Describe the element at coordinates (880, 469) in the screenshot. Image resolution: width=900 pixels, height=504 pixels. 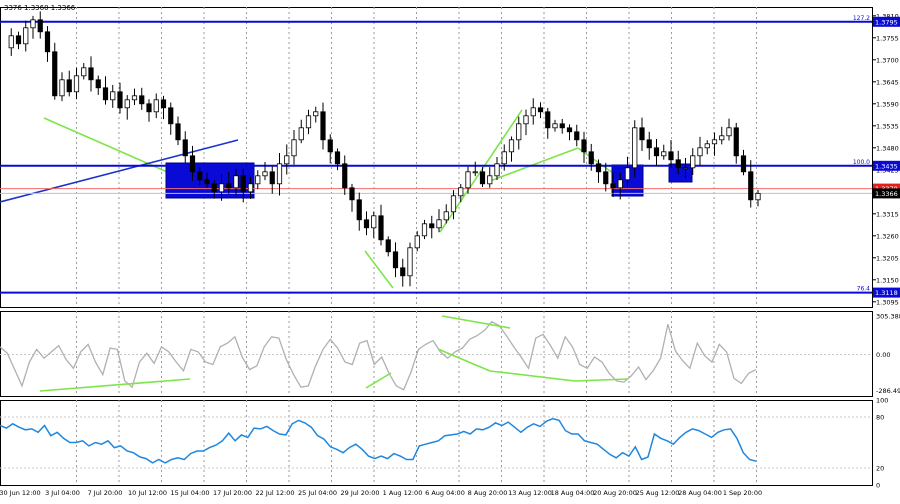
I see `rsi-axis-label: 20` at that location.